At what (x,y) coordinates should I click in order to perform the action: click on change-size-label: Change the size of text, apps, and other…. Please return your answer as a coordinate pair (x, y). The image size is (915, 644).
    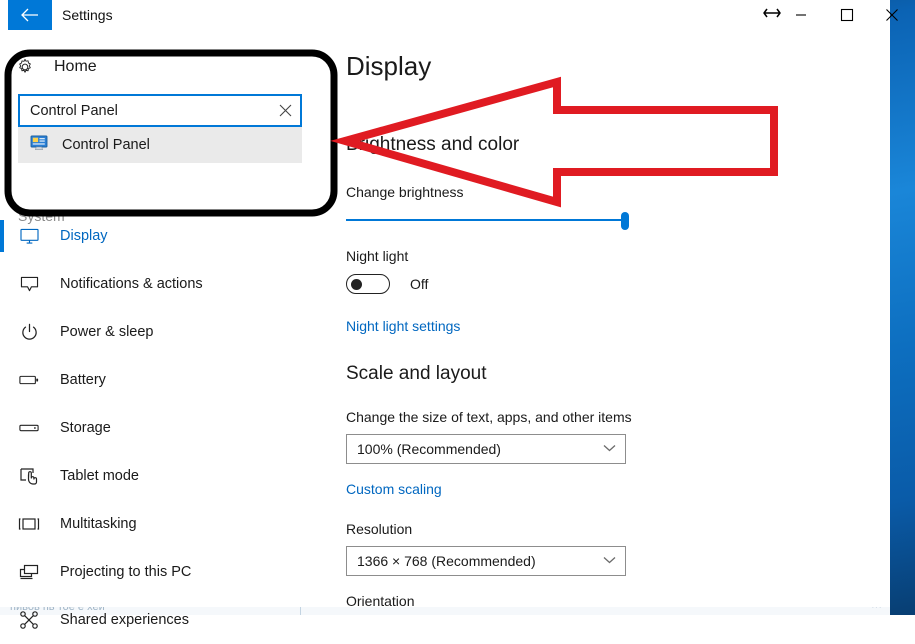
    Looking at the image, I should click on (489, 417).